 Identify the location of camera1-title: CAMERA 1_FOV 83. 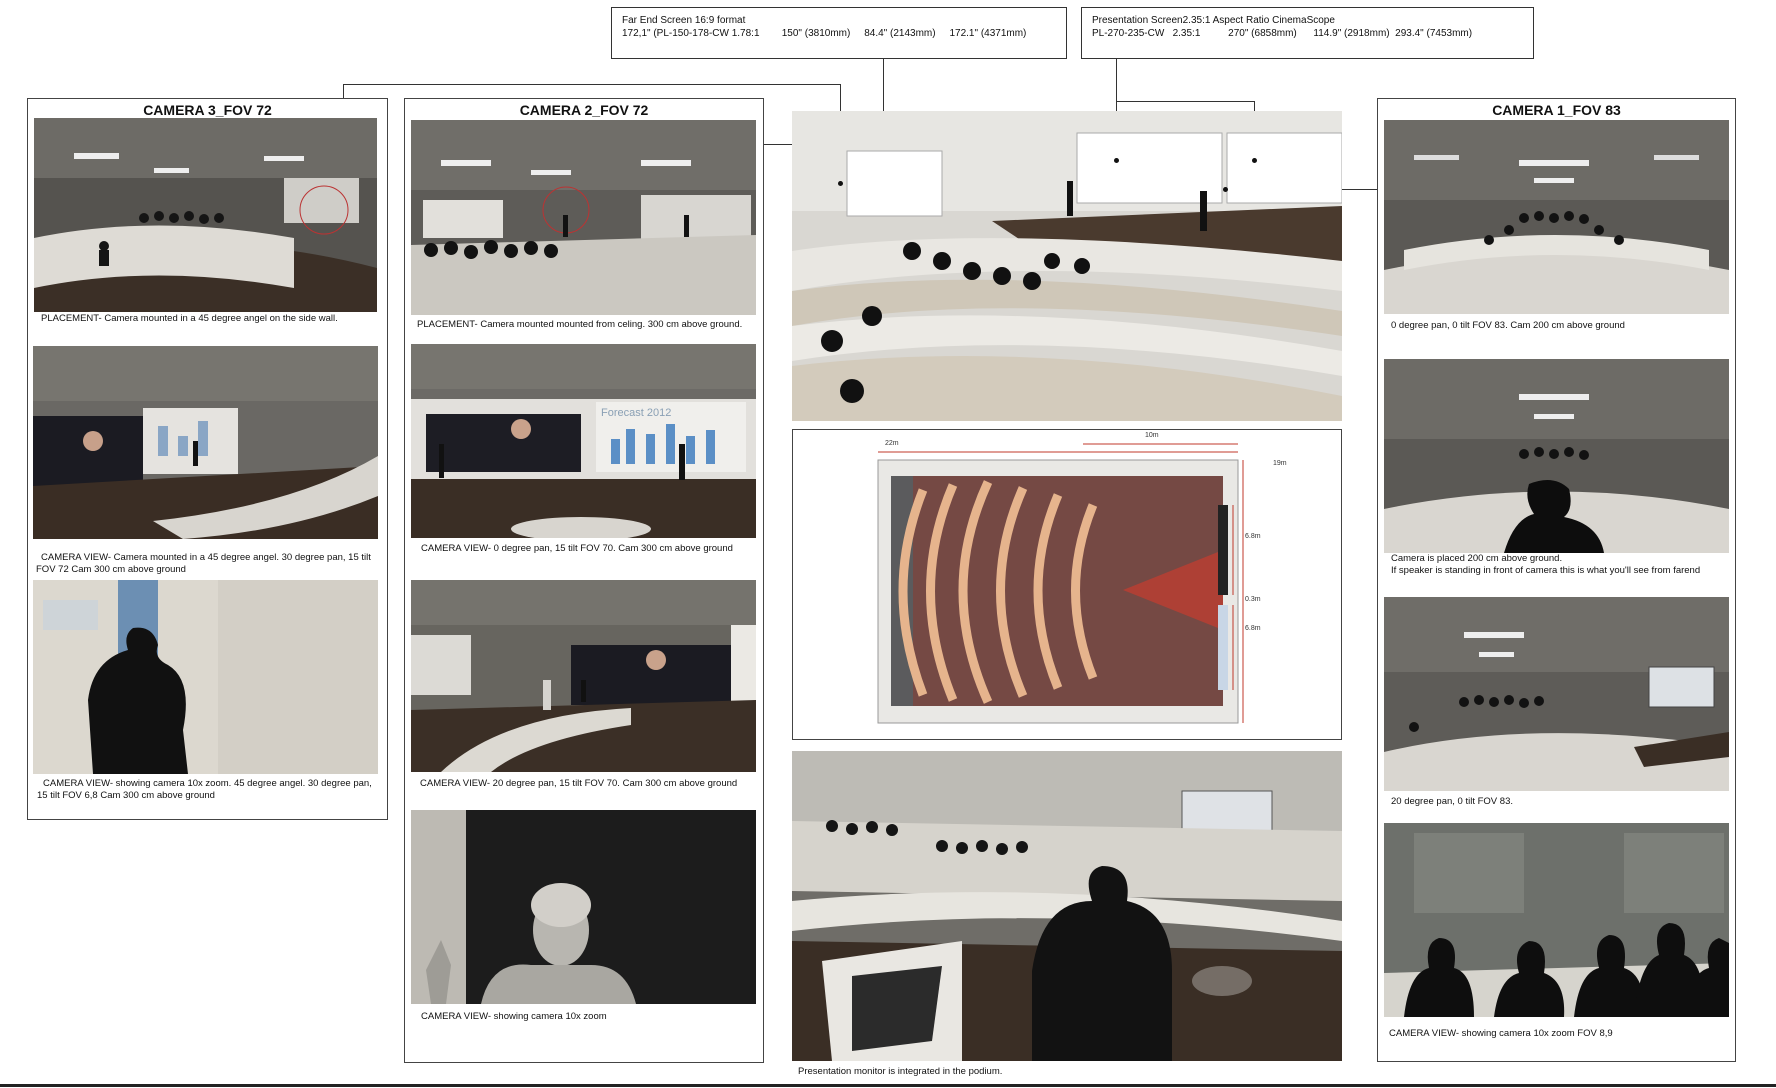
(1556, 110).